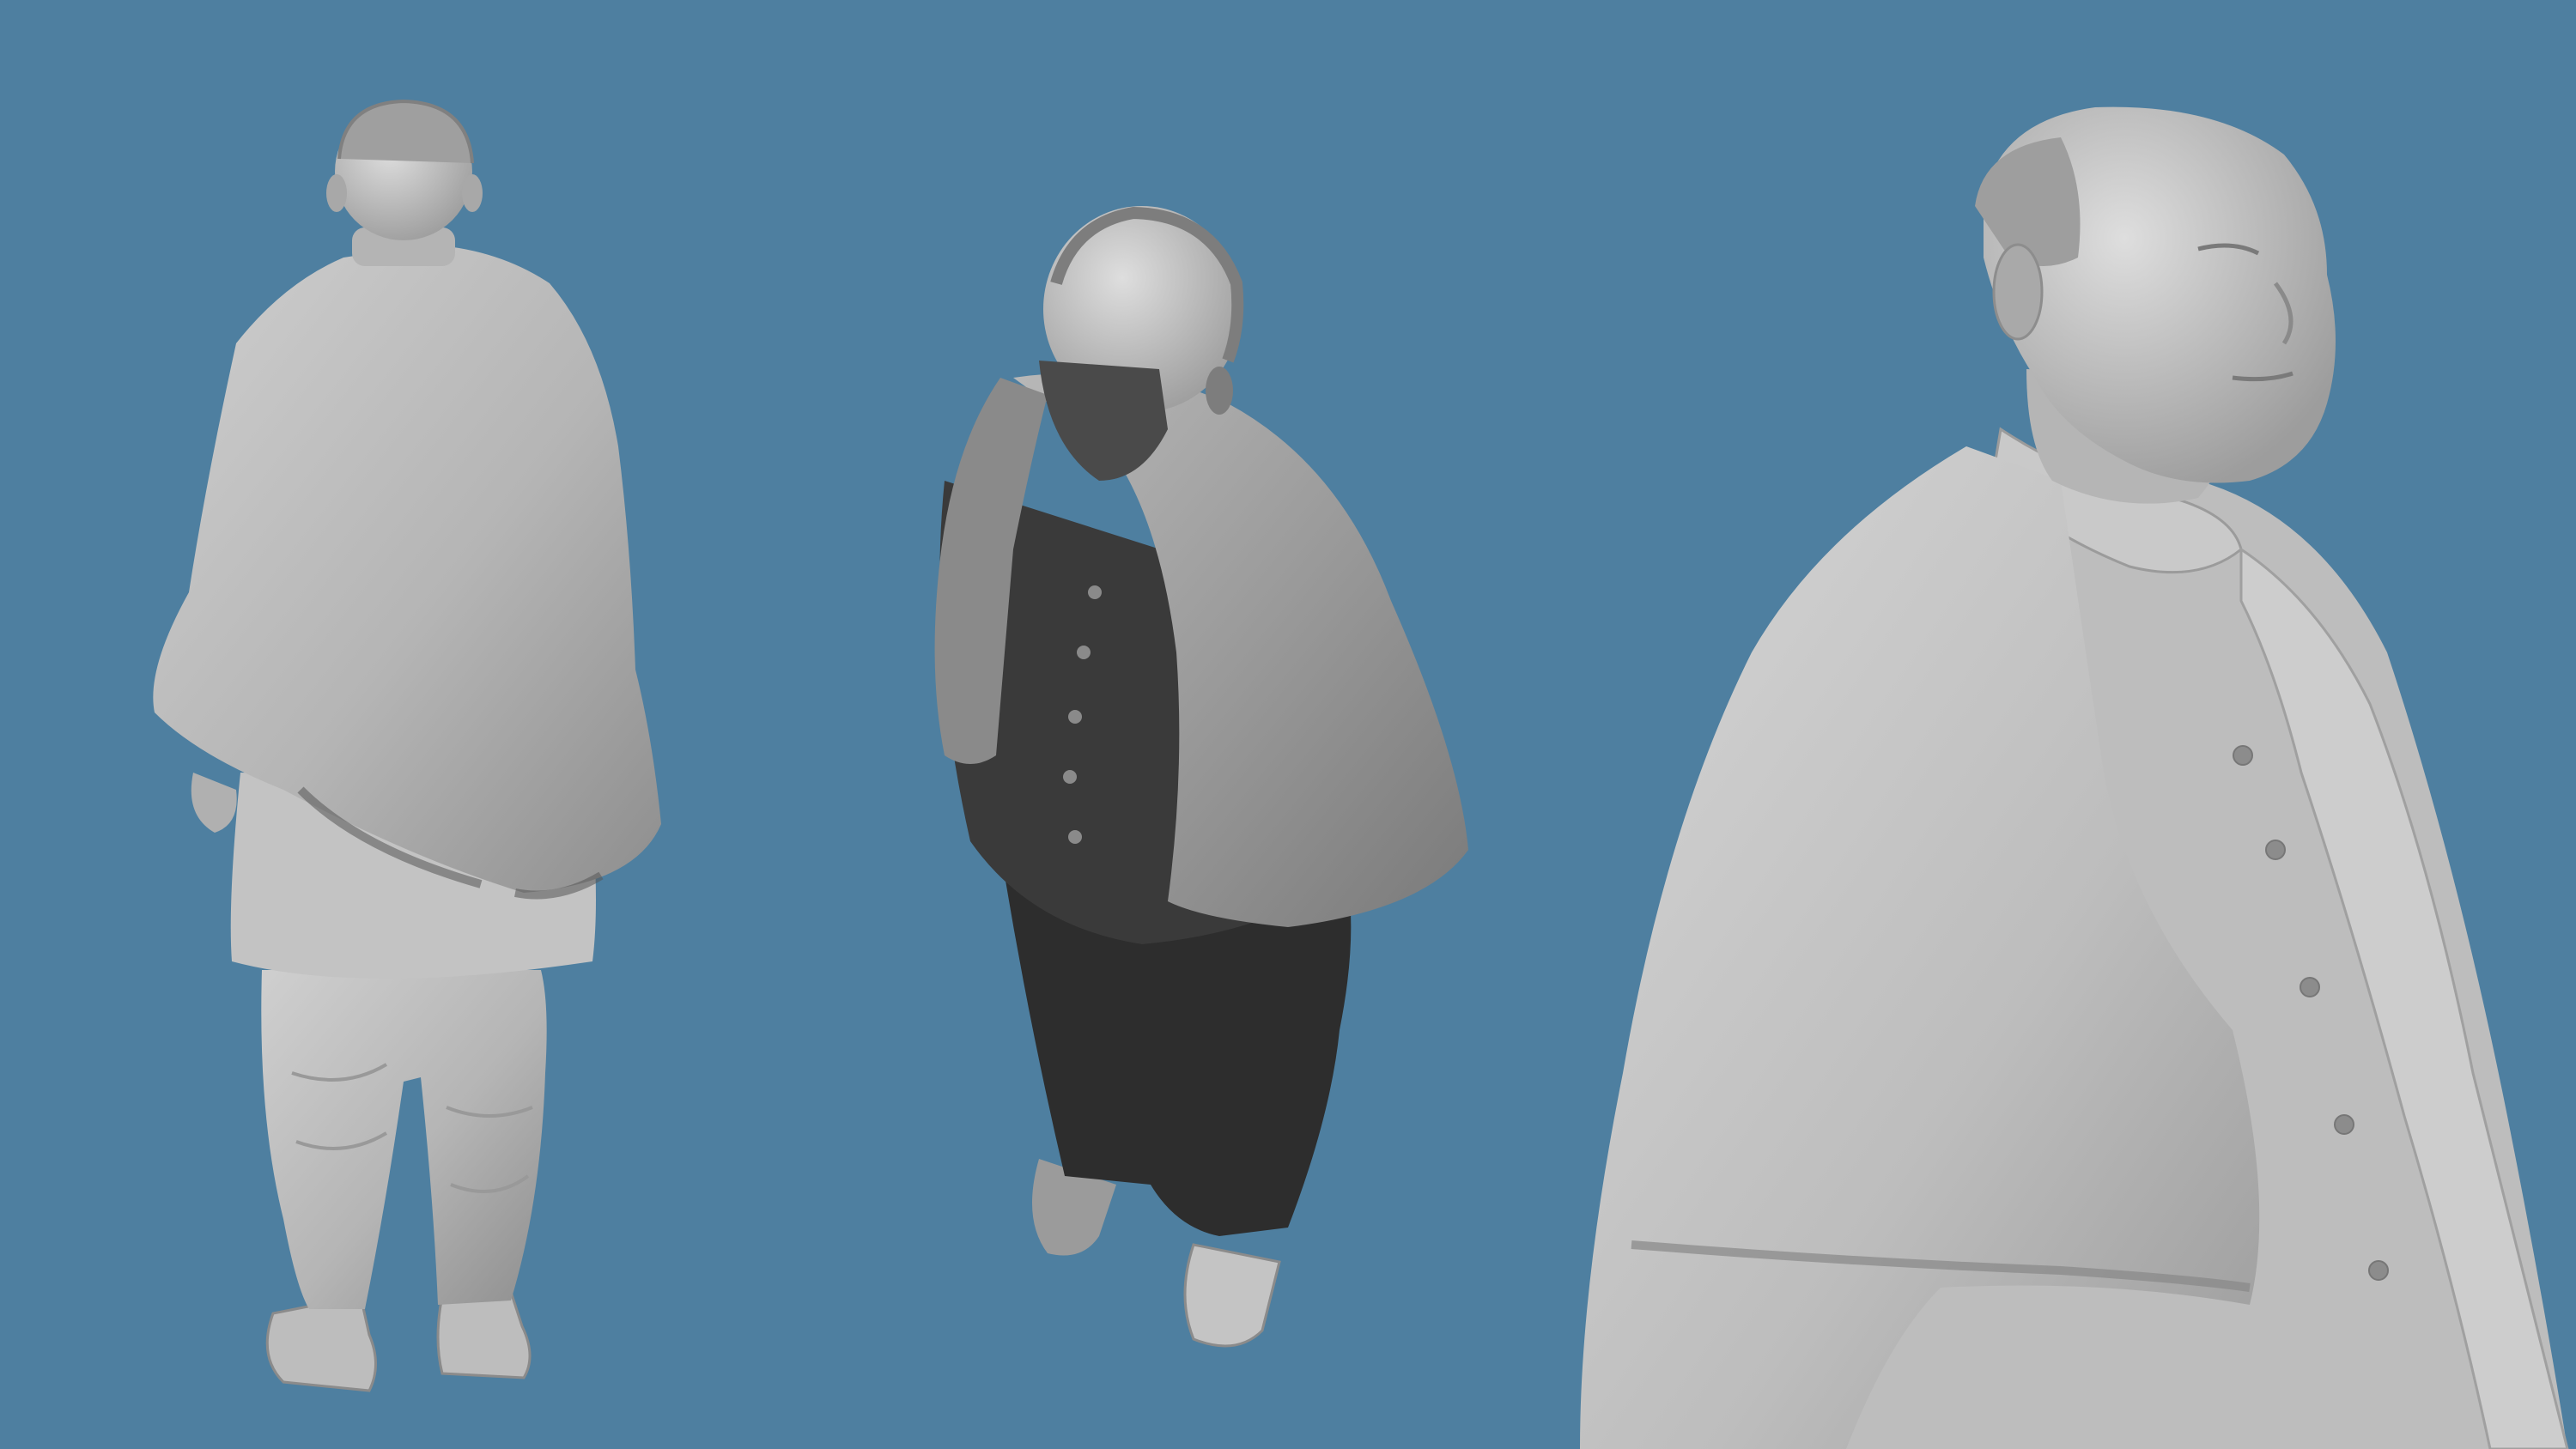  What do you see at coordinates (1232, 1295) in the screenshot?
I see `top-right-foot` at bounding box center [1232, 1295].